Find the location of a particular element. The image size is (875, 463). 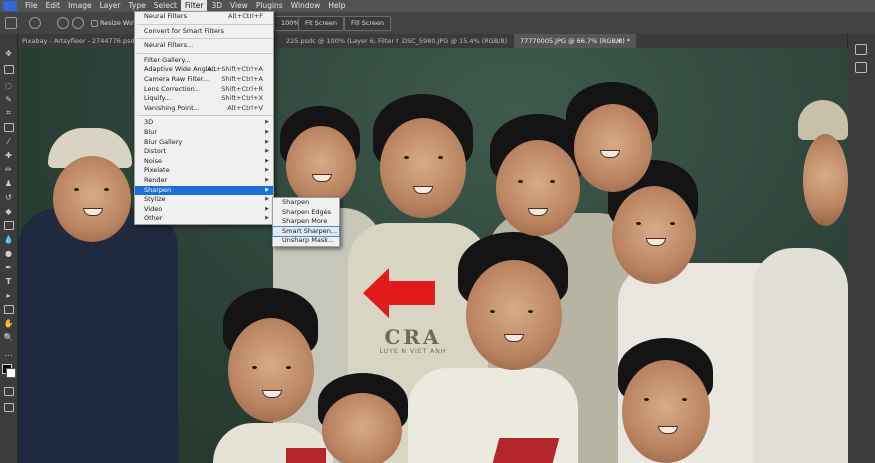

jacket-left is located at coordinates (98, 335).